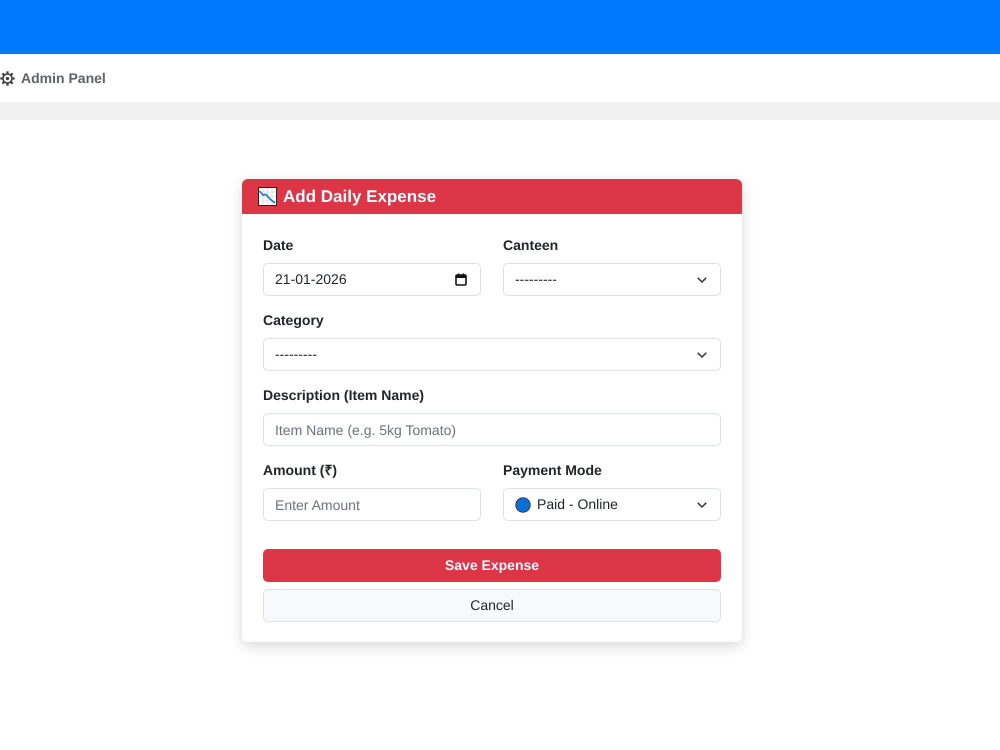  What do you see at coordinates (492, 429) in the screenshot?
I see `text-input: Item Name (e.g. 5kg Tomato)` at bounding box center [492, 429].